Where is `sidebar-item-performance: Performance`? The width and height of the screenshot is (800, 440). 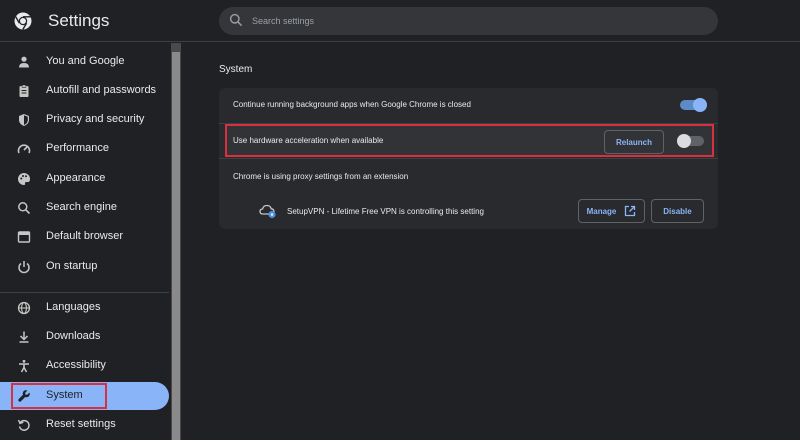 sidebar-item-performance: Performance is located at coordinates (84, 149).